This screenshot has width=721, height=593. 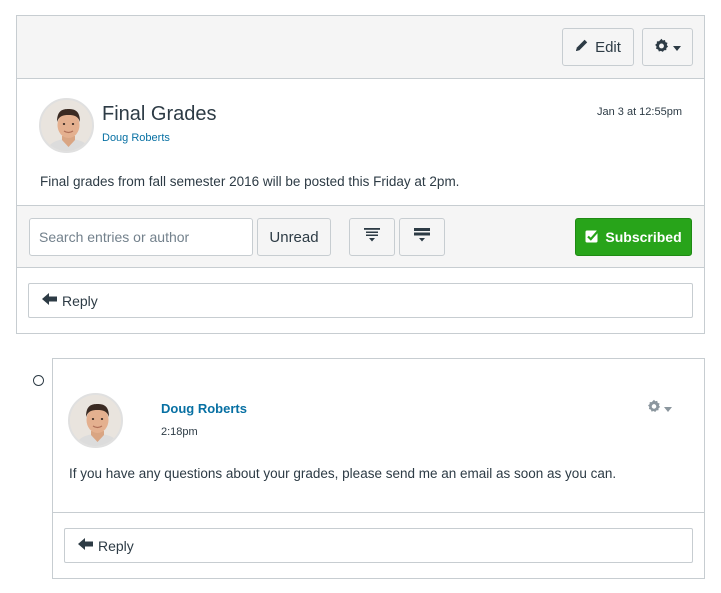 What do you see at coordinates (643, 237) in the screenshot?
I see `subscribed-label: Subscribed` at bounding box center [643, 237].